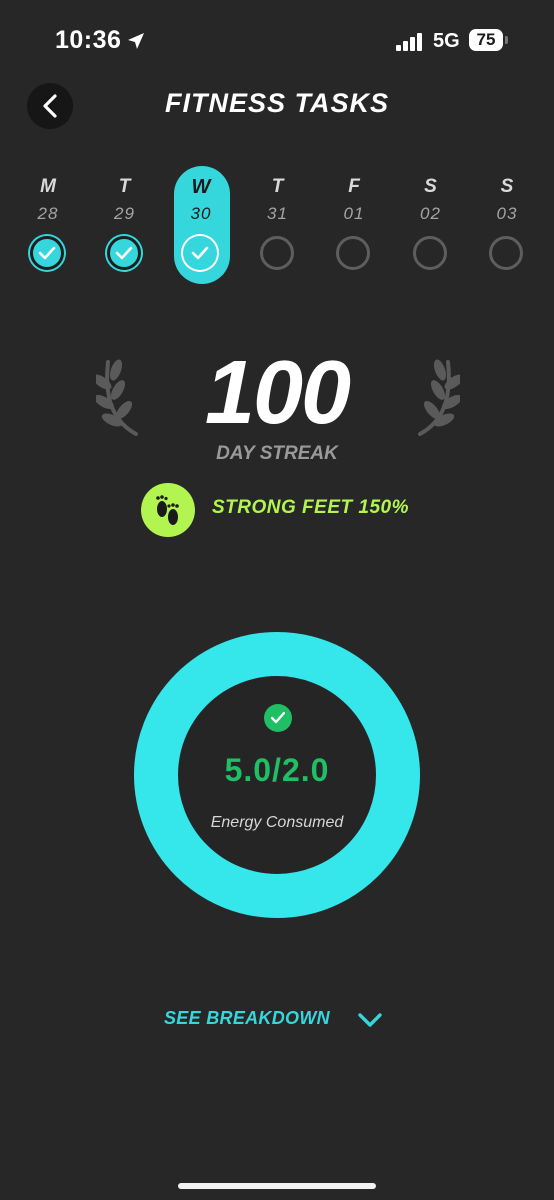 This screenshot has width=554, height=1200. I want to click on feet-icon, so click(168, 510).